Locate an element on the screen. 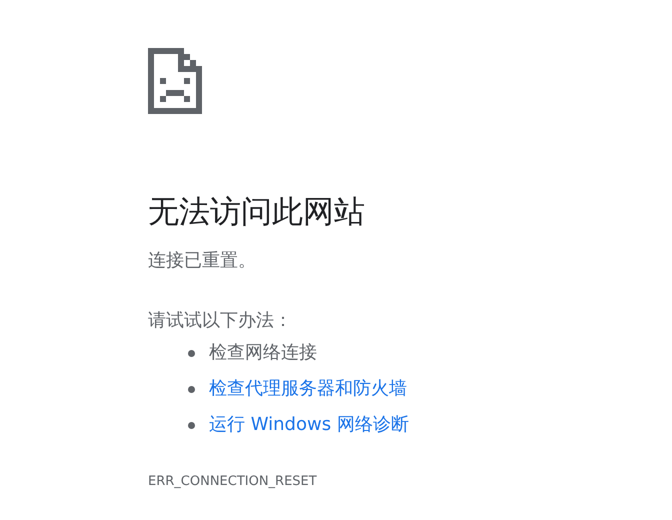 The image size is (672, 520). suggestion-text: 检查网络连接 is located at coordinates (263, 353).